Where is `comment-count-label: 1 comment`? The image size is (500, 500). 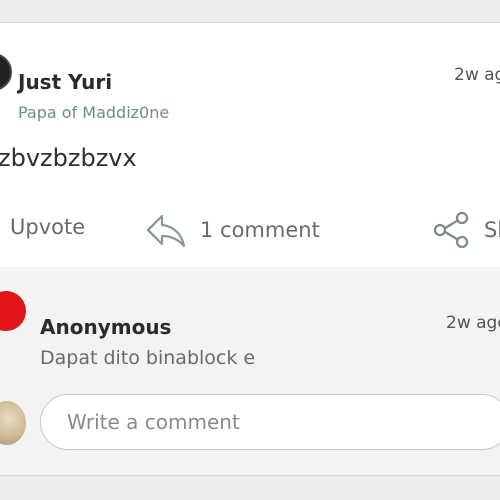
comment-count-label: 1 comment is located at coordinates (260, 230).